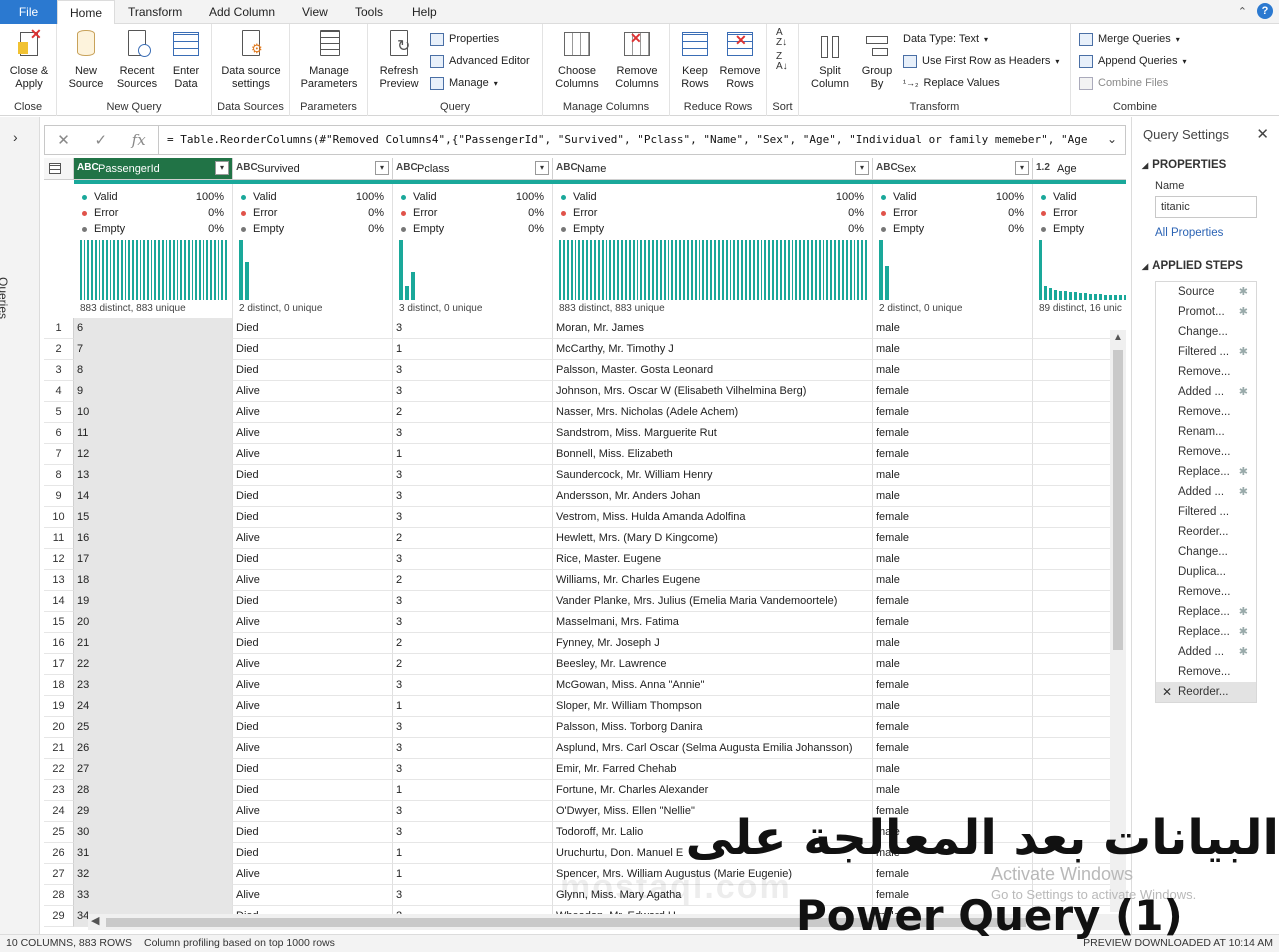 Image resolution: width=1279 pixels, height=952 pixels. What do you see at coordinates (86, 12) in the screenshot?
I see `tab-home: Home` at bounding box center [86, 12].